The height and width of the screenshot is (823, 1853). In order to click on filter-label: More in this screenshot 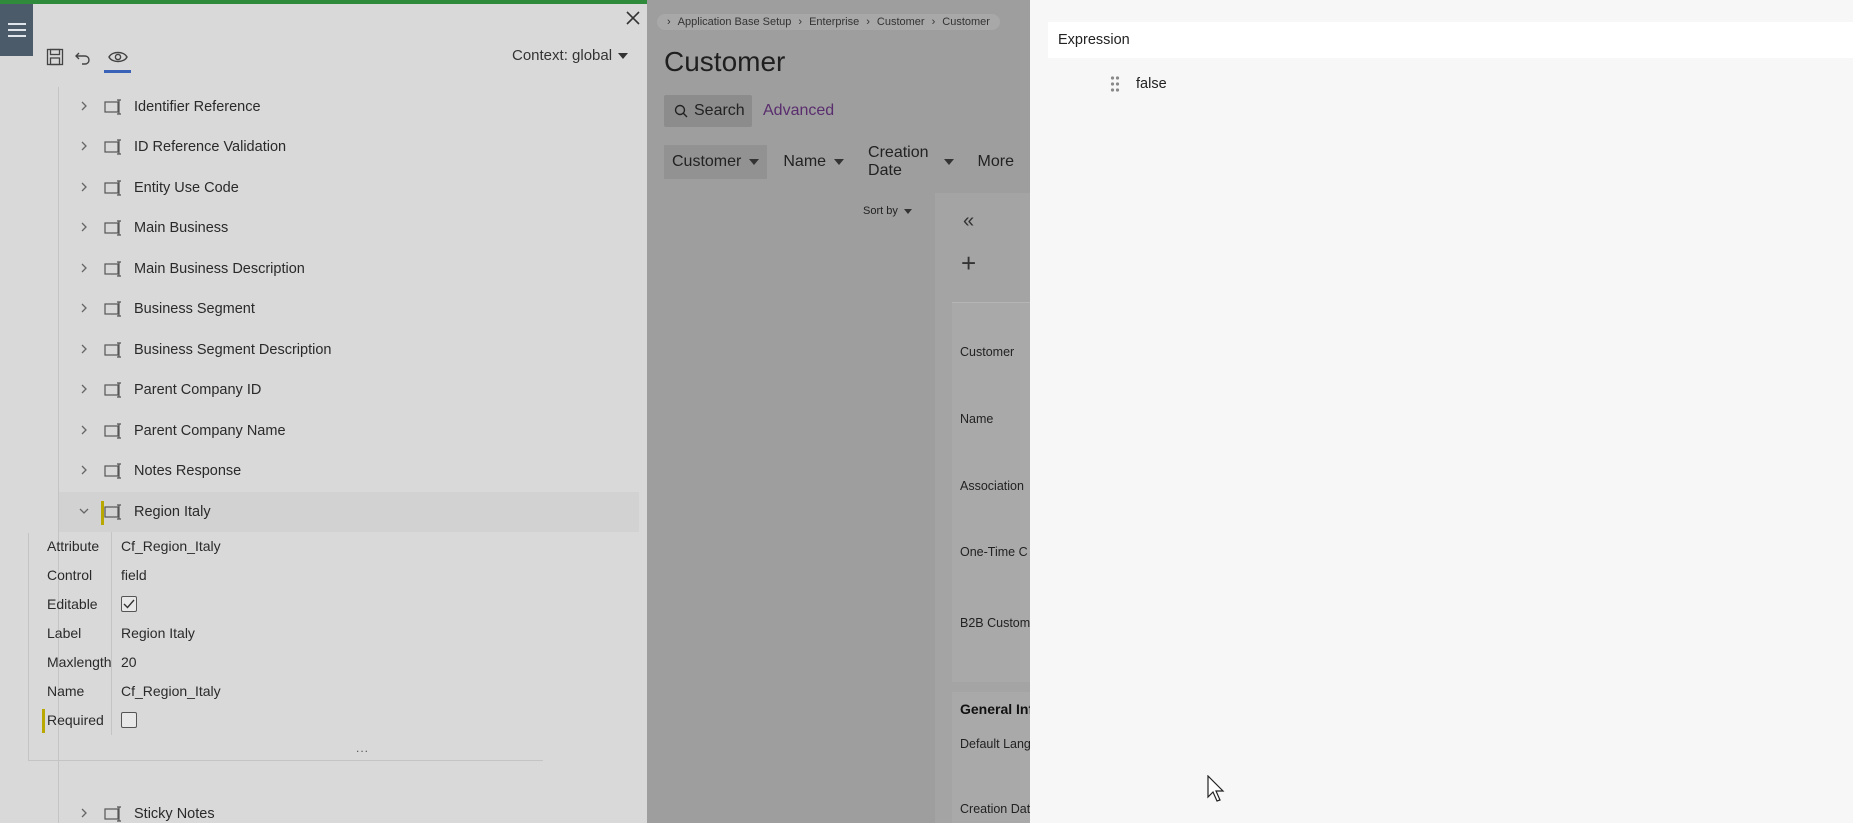, I will do `click(995, 161)`.